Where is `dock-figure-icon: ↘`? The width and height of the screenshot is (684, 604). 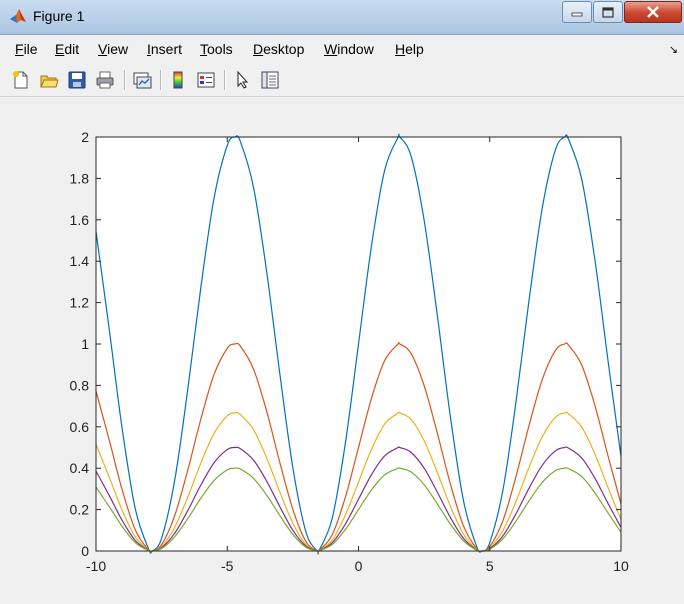
dock-figure-icon: ↘ is located at coordinates (673, 49).